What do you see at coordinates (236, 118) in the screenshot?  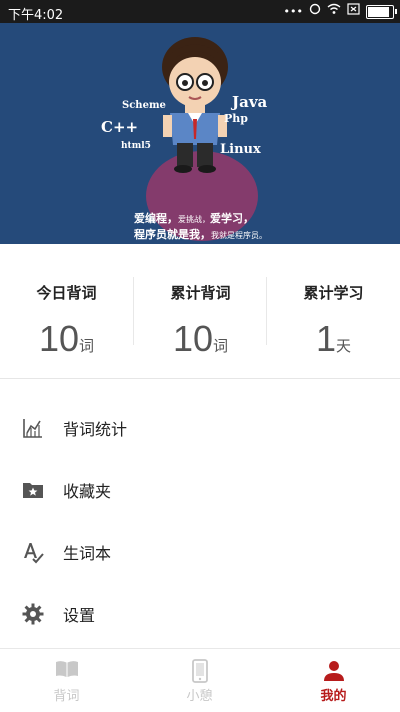 I see `word-php: Php` at bounding box center [236, 118].